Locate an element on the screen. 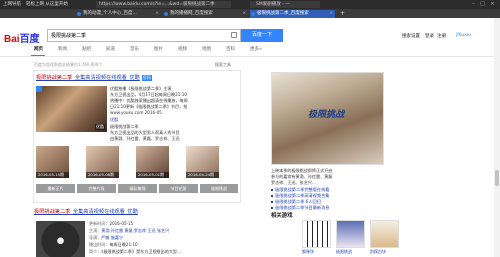 Image resolution: width=500 pixels, height=257 pixels. poster-logo: 极限挑战 is located at coordinates (326, 115).